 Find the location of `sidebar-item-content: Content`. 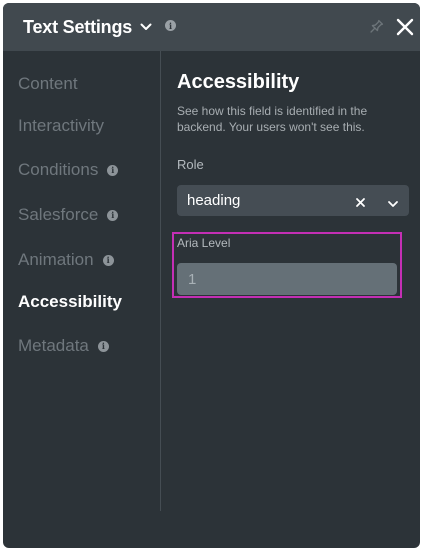

sidebar-item-content: Content is located at coordinates (48, 84).